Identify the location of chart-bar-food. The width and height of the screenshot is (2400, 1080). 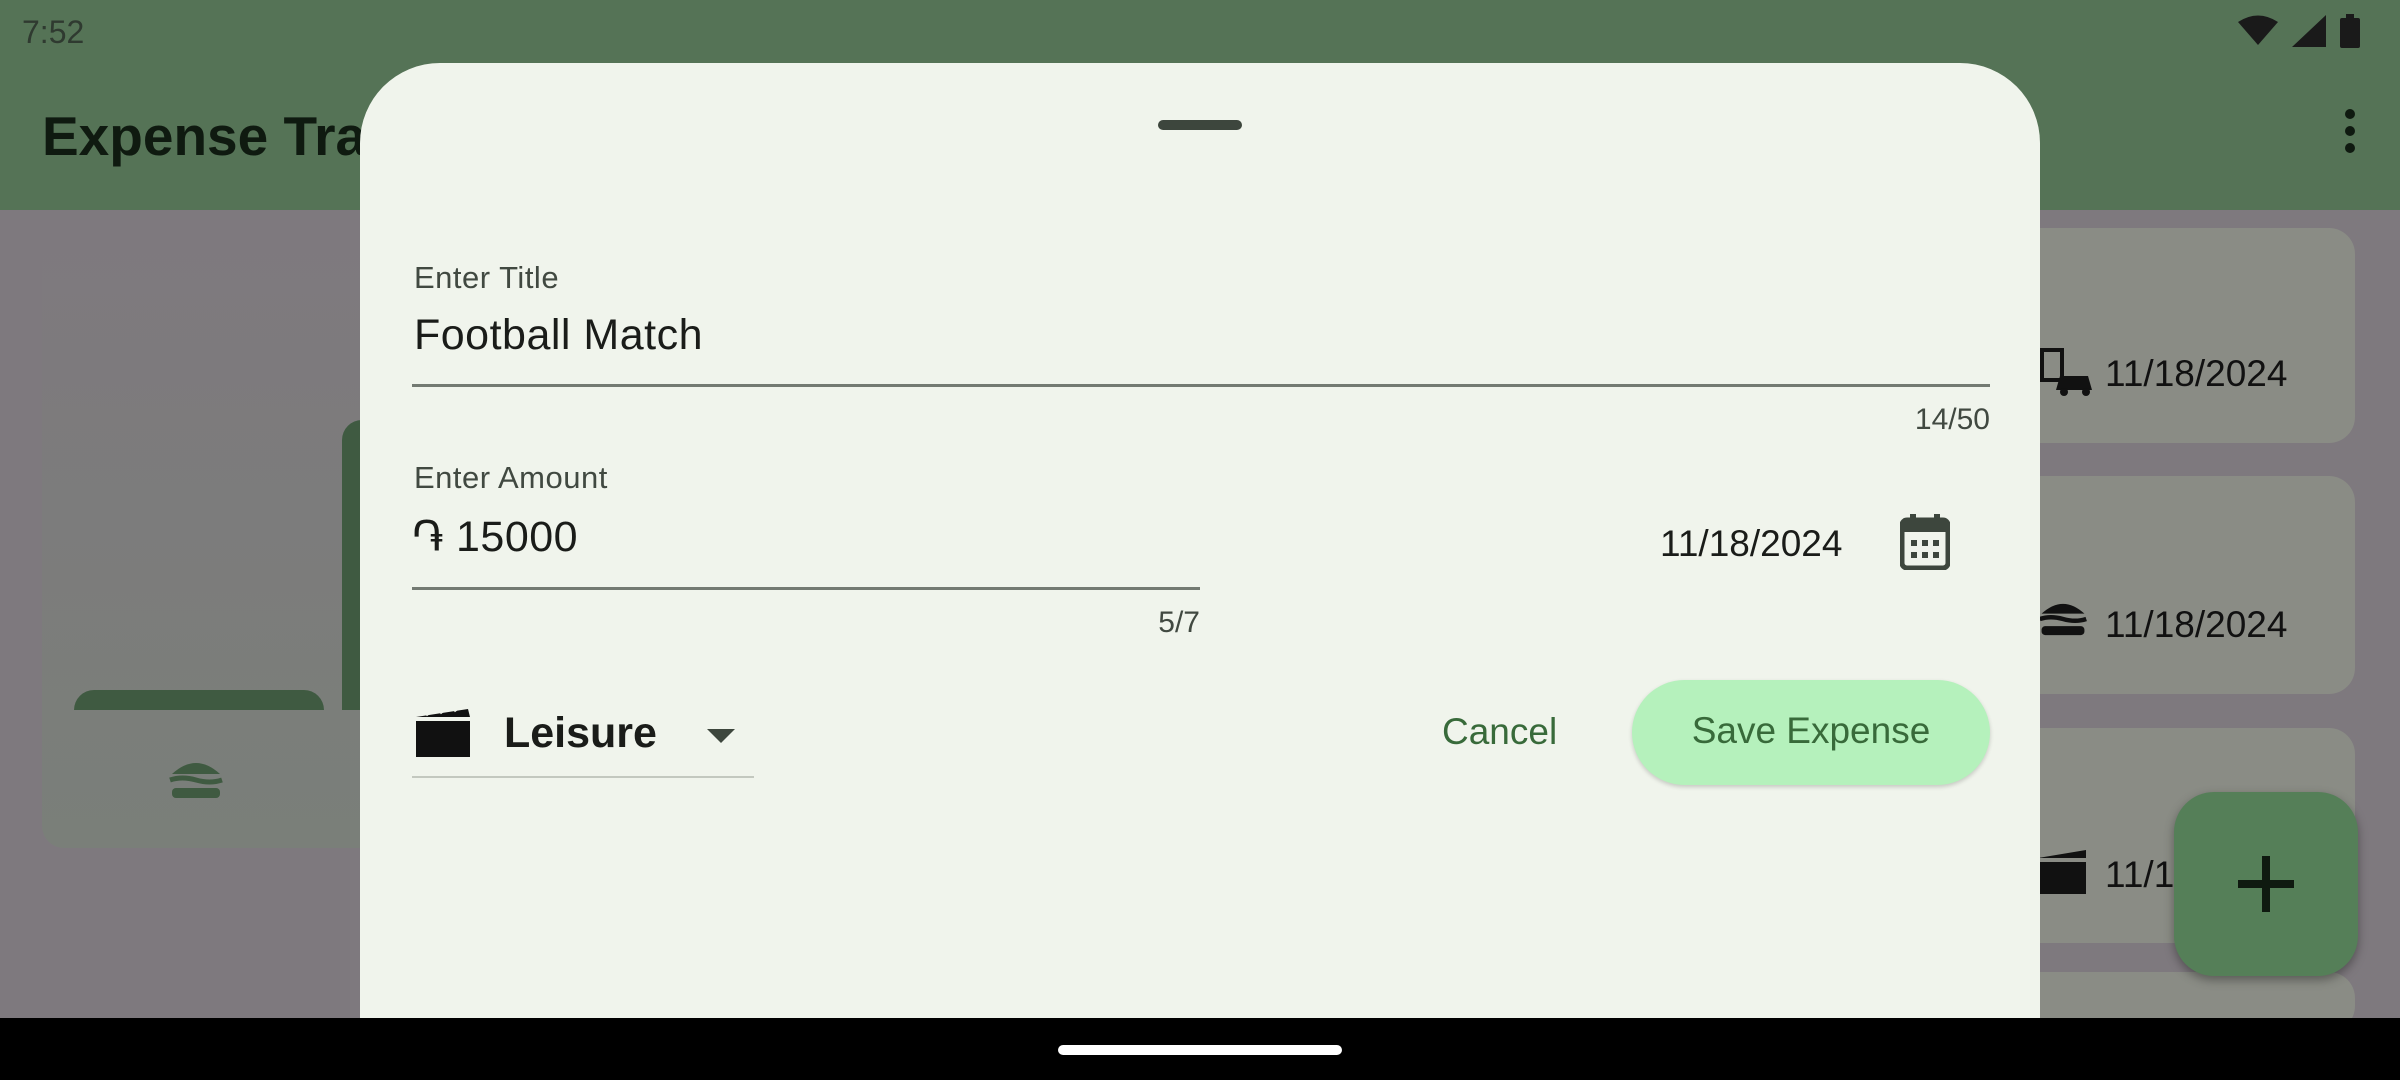
(199, 700).